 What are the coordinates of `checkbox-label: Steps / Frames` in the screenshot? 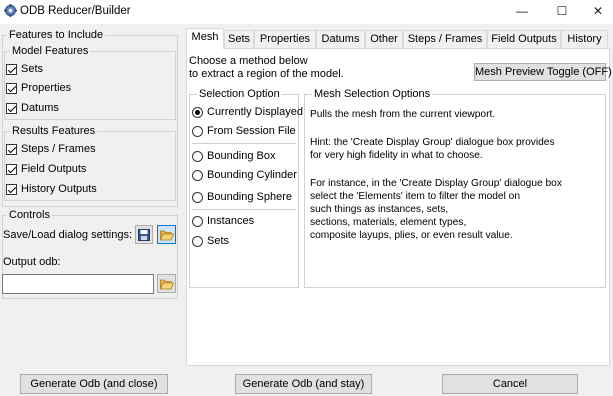 It's located at (58, 149).